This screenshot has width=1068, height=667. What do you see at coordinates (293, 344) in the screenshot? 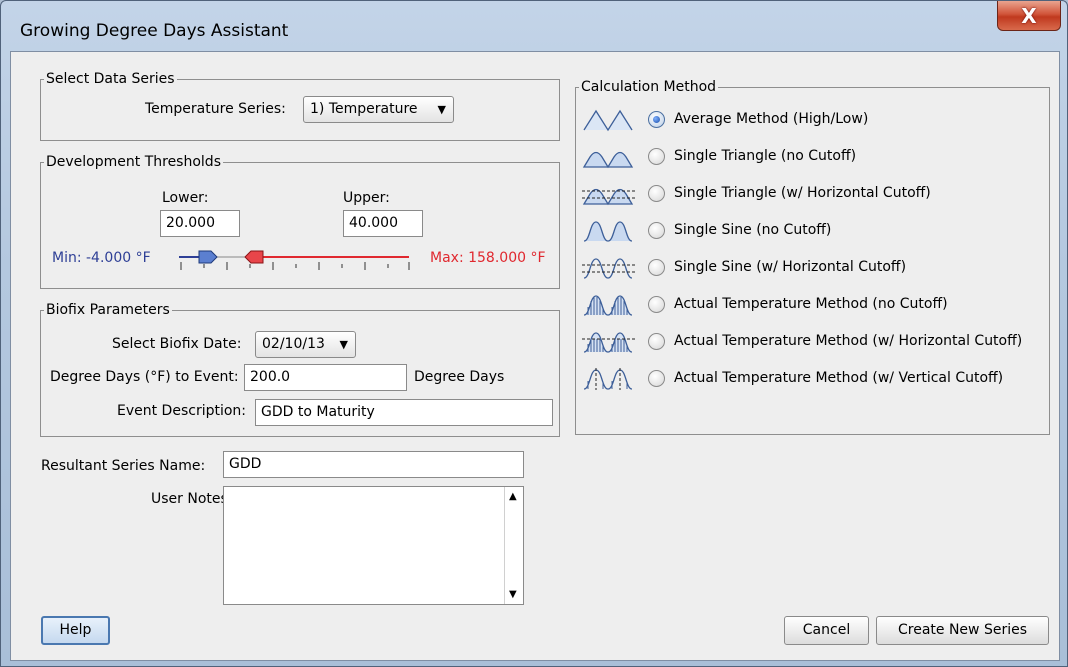
I see `biofix-date-value: 02/10/13` at bounding box center [293, 344].